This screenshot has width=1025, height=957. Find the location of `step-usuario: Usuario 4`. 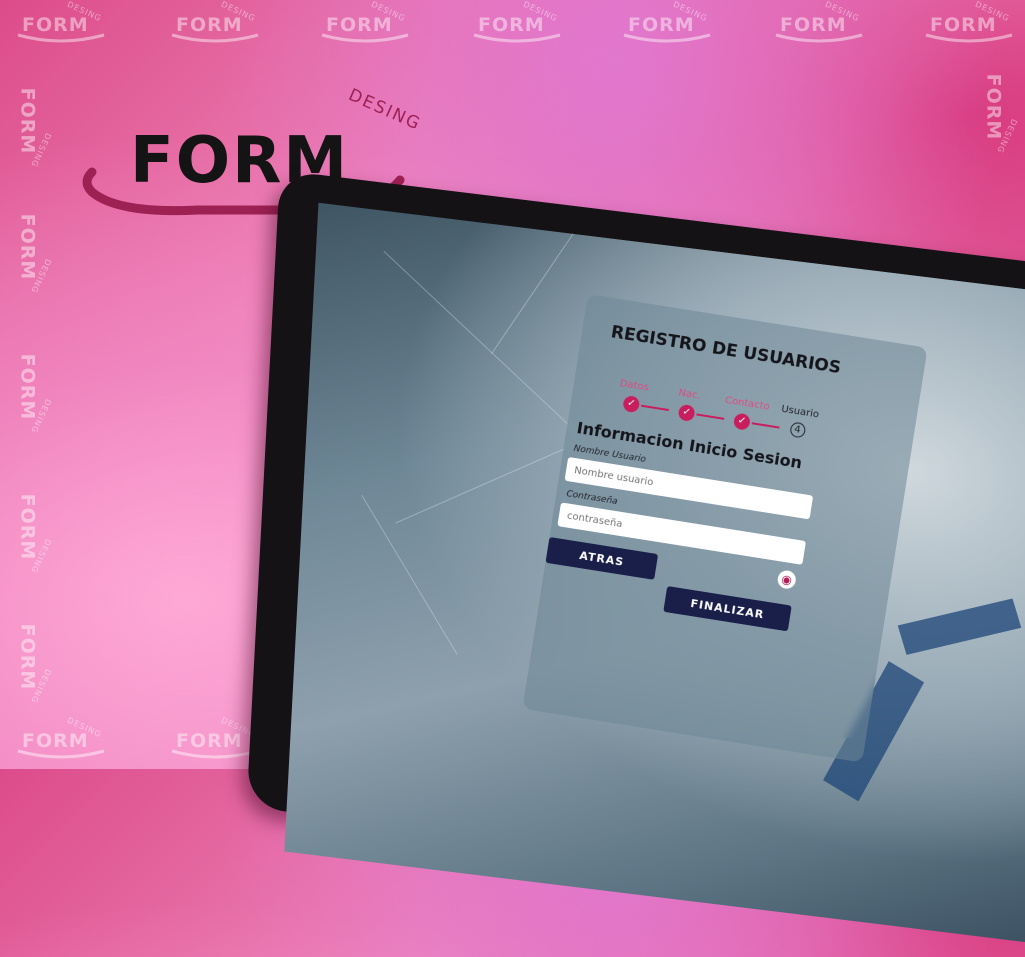

step-usuario: Usuario 4 is located at coordinates (798, 422).